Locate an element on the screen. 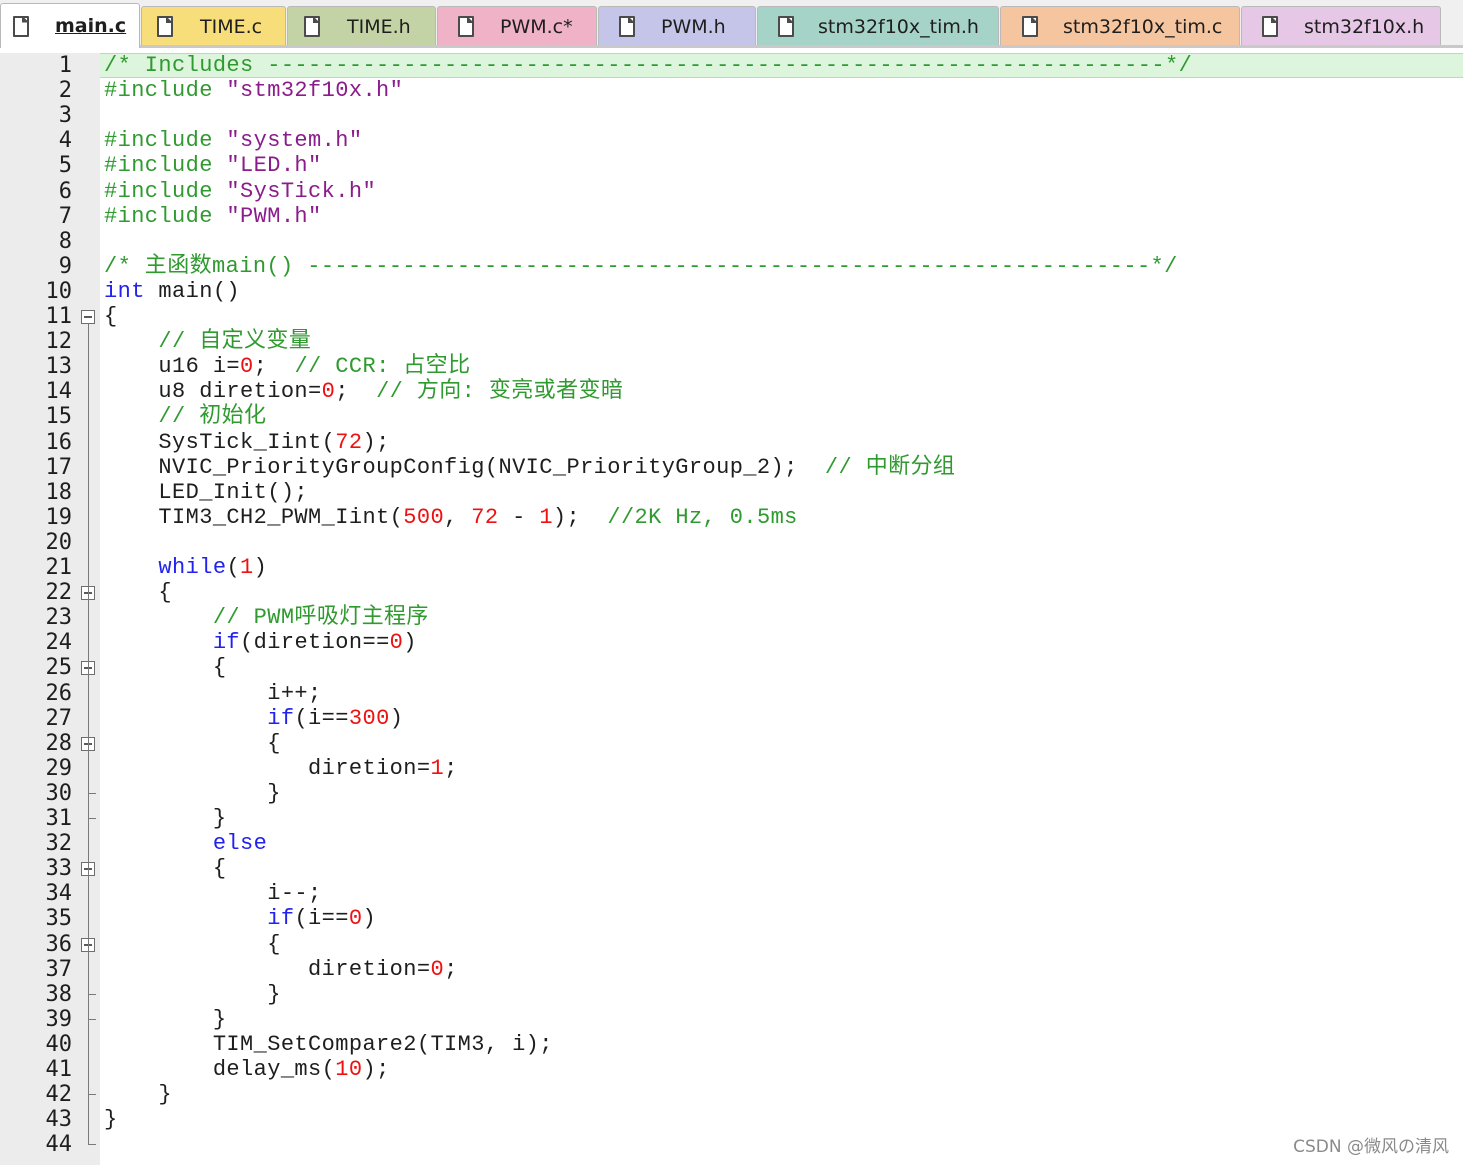 The image size is (1463, 1165). code-line: #include "LED.h" is located at coordinates (213, 166).